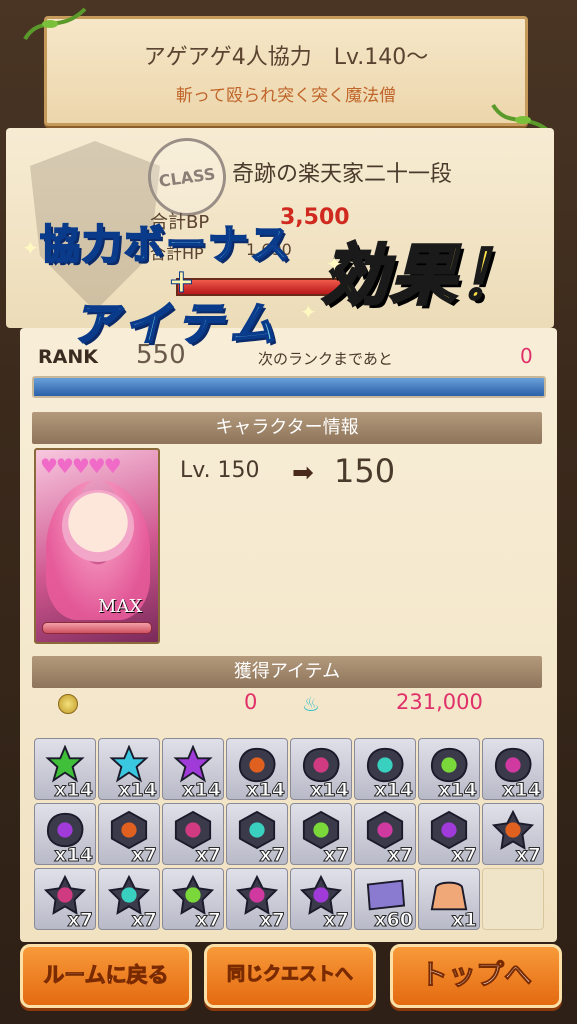 This screenshot has height=1024, width=577. I want to click on soul-value: 231,000, so click(439, 702).